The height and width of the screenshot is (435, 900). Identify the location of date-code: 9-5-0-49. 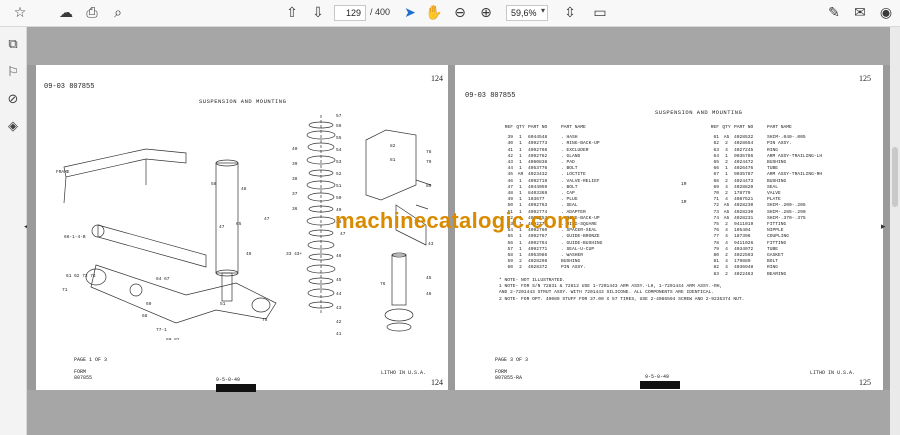
(228, 380).